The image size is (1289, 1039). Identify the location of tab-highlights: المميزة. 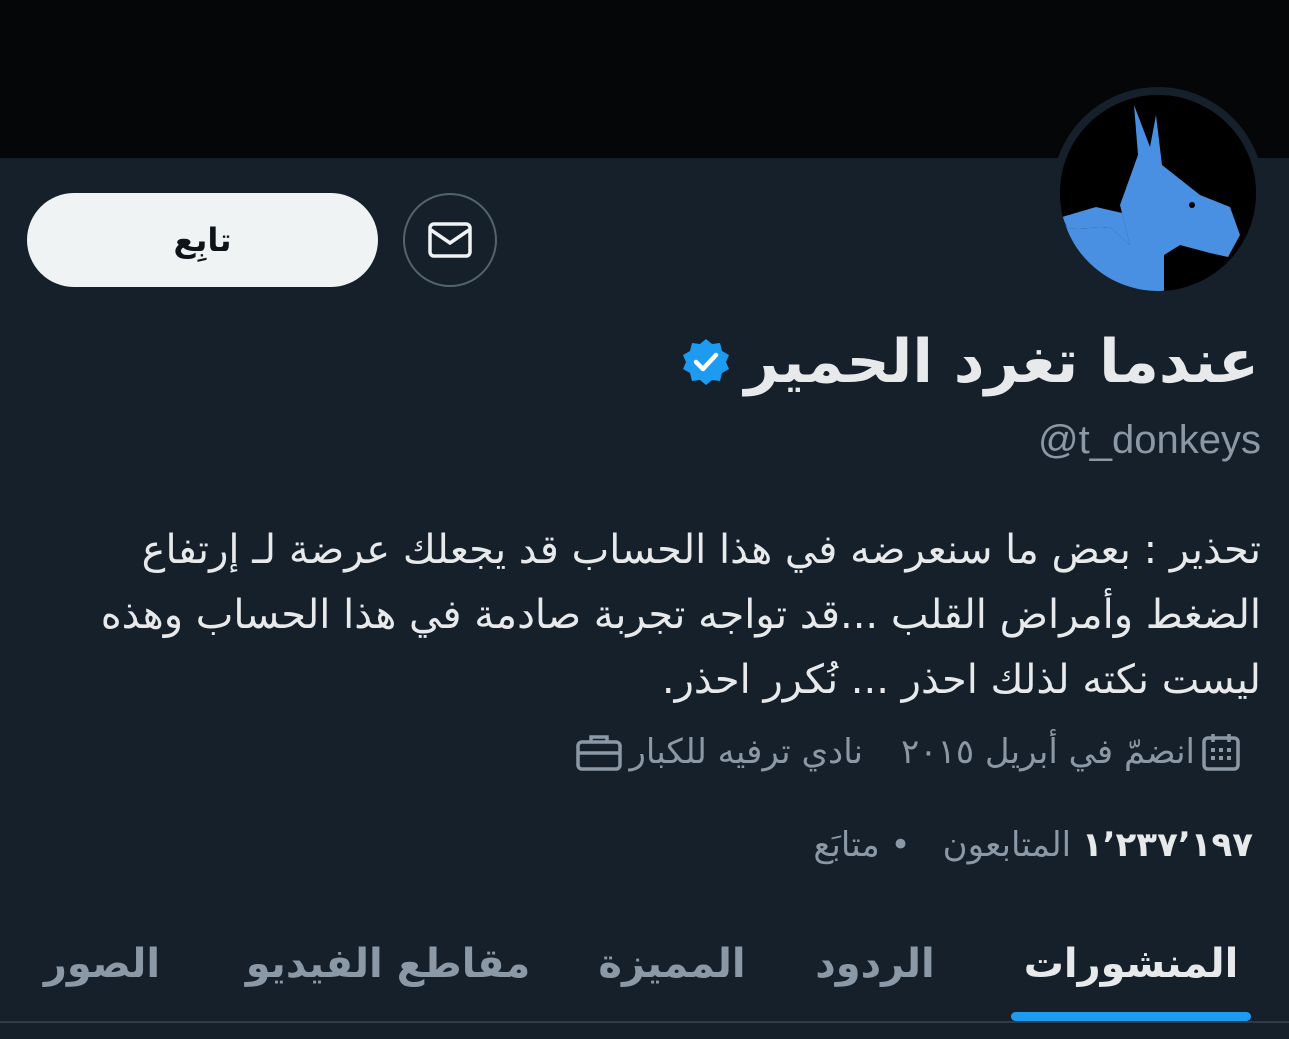
(672, 964).